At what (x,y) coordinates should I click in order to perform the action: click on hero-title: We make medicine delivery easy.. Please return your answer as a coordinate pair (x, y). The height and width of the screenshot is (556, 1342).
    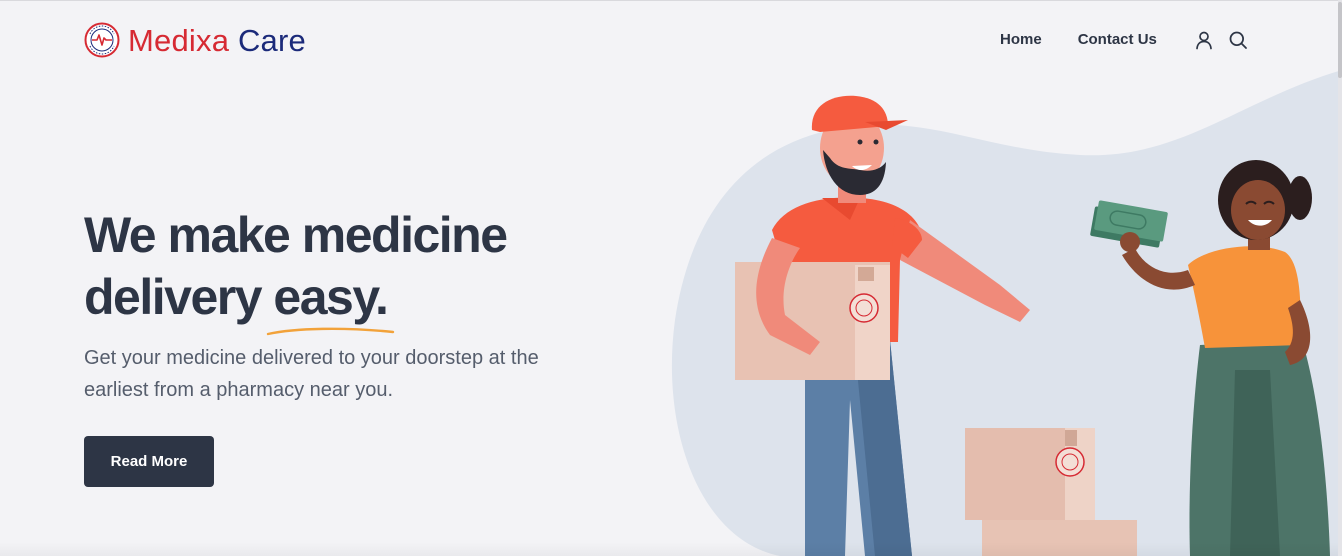
    Looking at the image, I should click on (364, 270).